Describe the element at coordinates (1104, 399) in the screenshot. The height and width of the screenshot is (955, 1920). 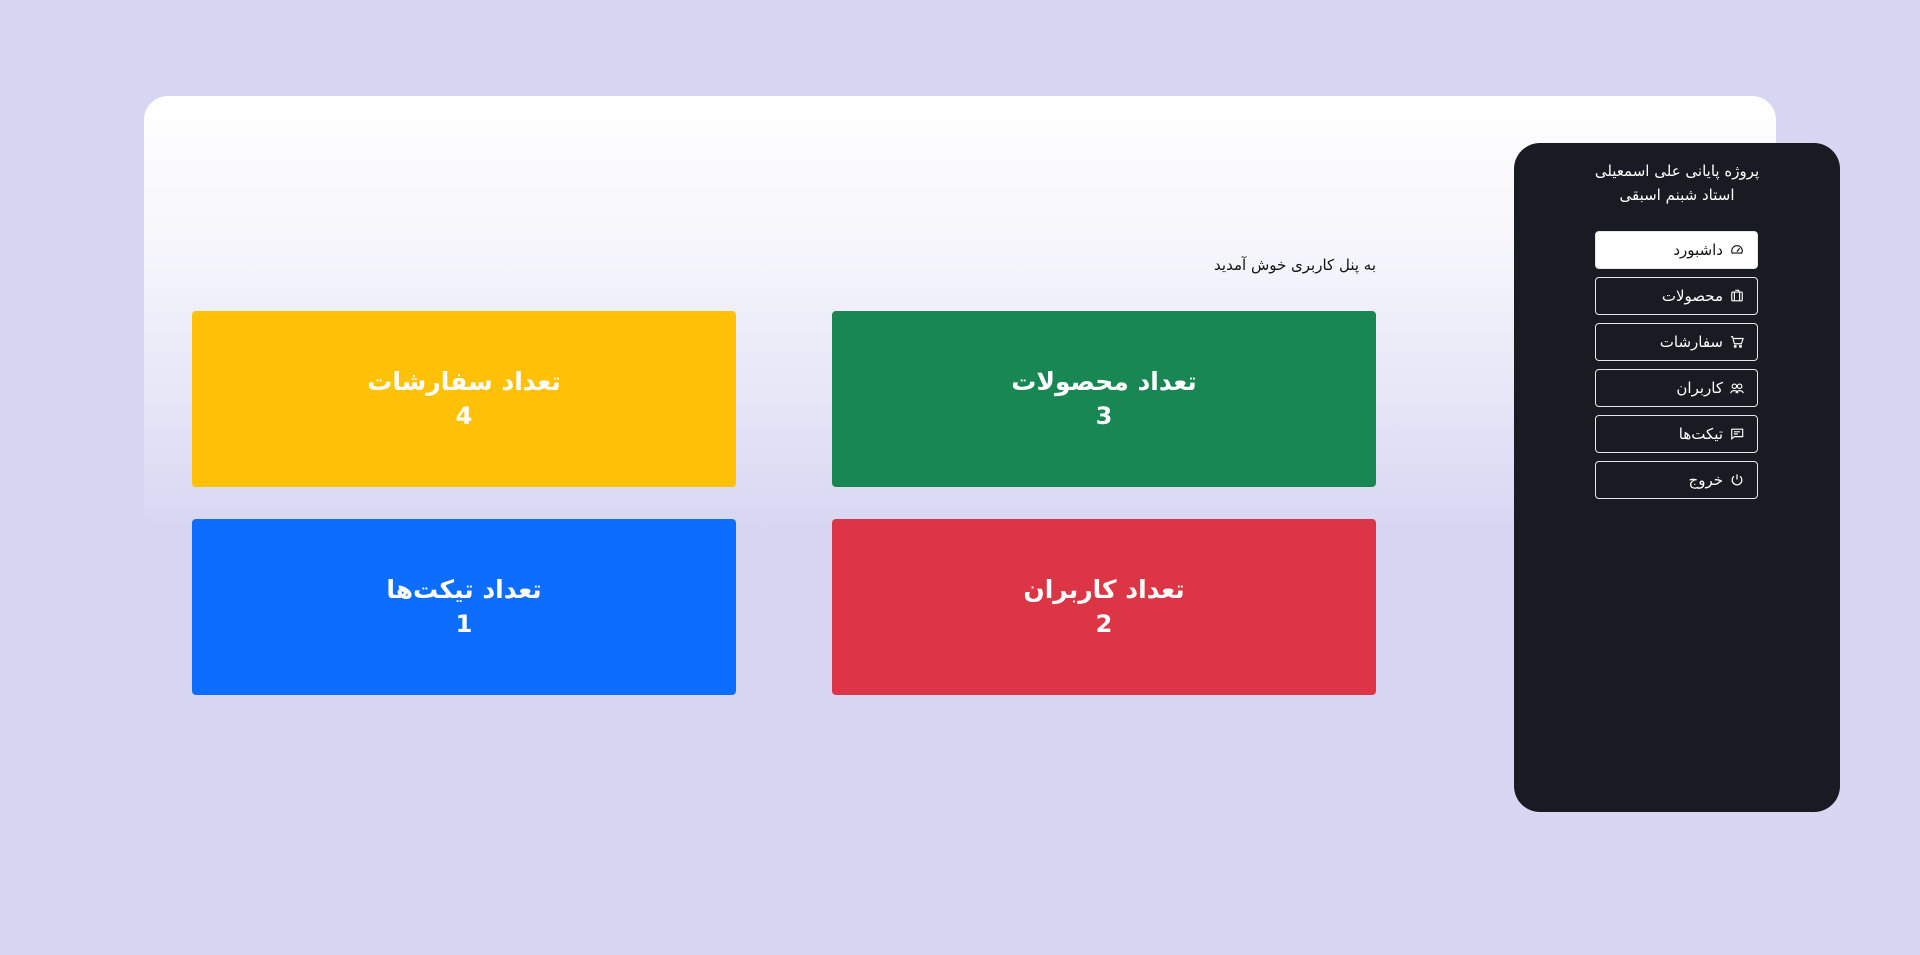
I see `products-count-card: تعداد محصولات 3` at that location.